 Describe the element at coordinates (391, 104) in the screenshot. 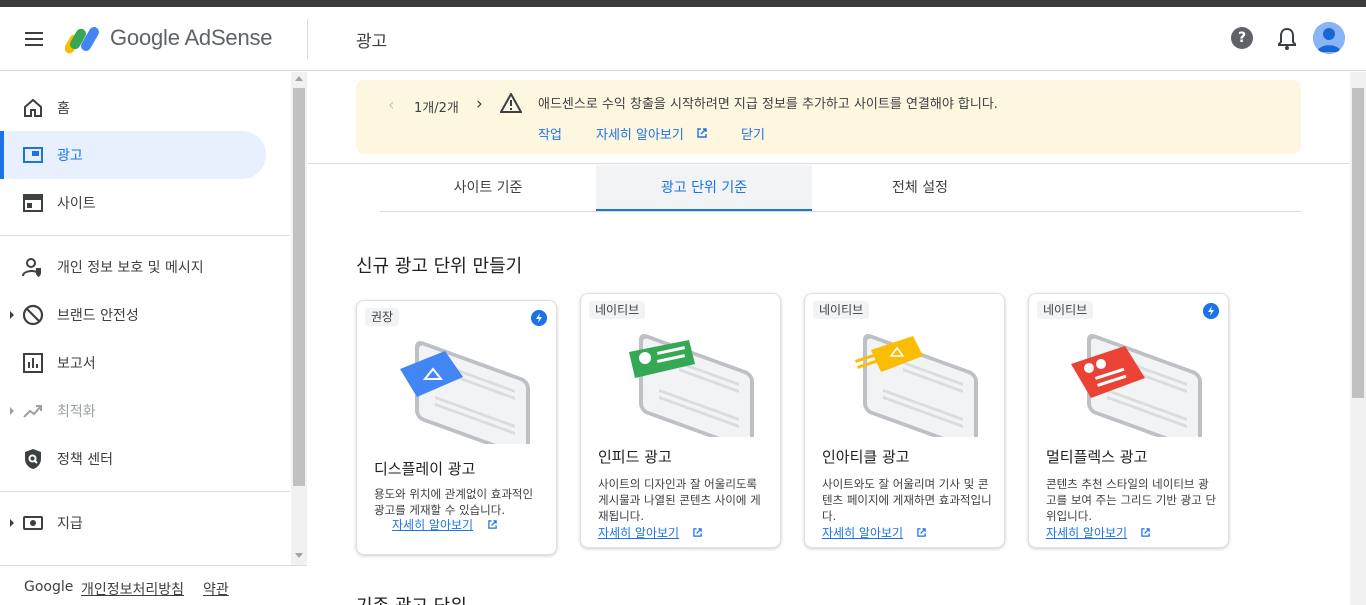

I see `banner-prev-chevron-icon: ‹` at that location.